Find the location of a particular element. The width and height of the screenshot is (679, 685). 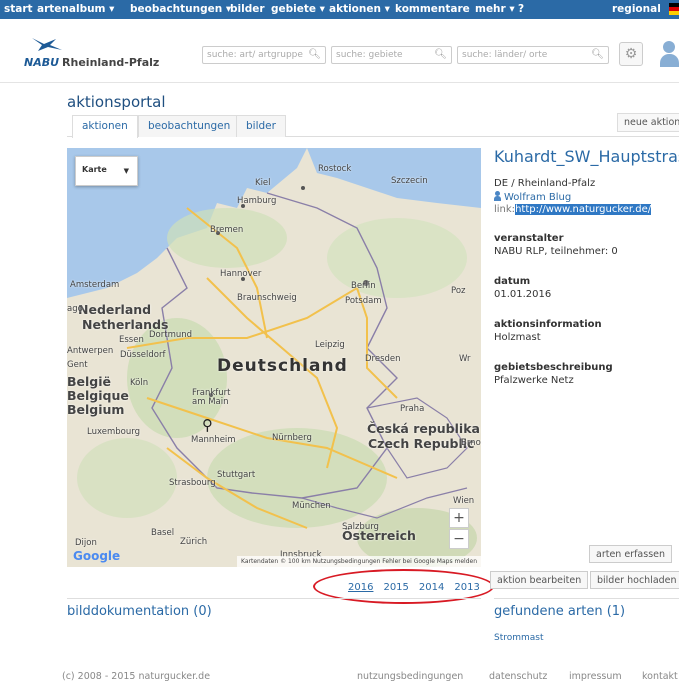

logo-brand: NABU is located at coordinates (42, 62).